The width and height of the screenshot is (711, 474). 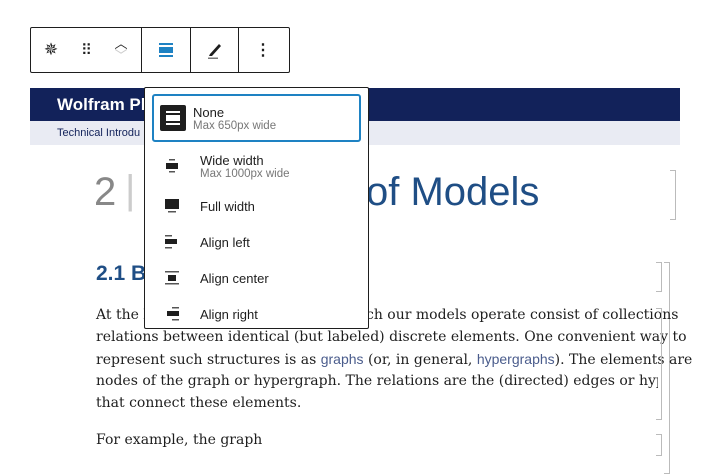 I want to click on toolbar-group-edit, so click(x=215, y=50).